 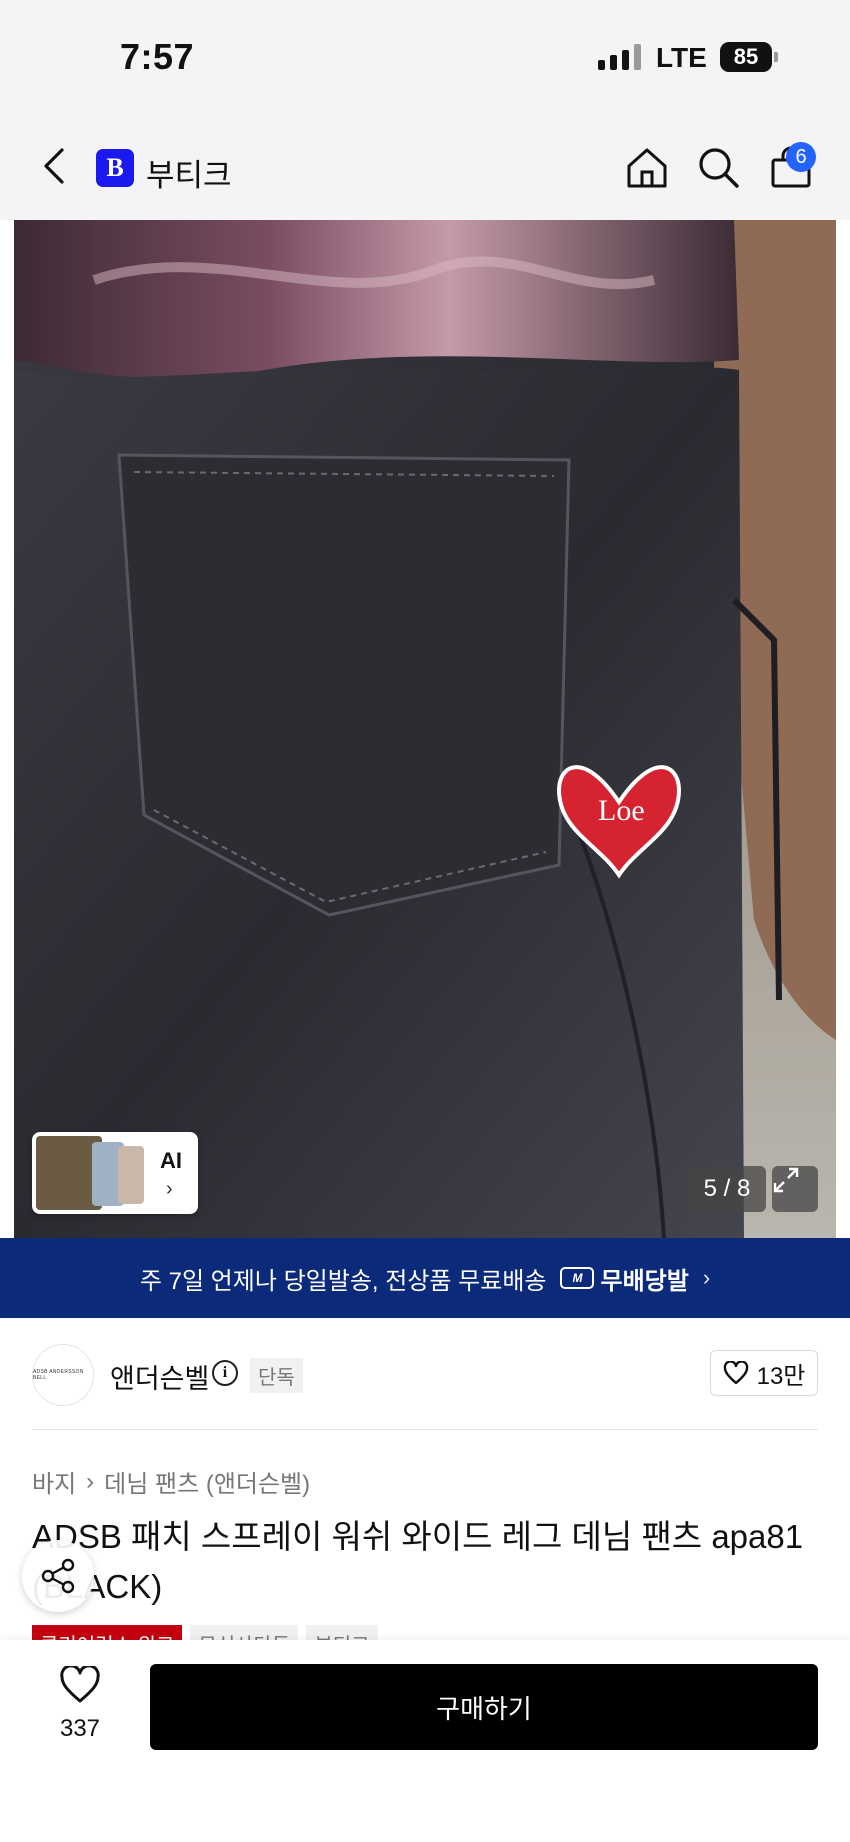 I want to click on wishlist-button: 337, so click(x=80, y=1703).